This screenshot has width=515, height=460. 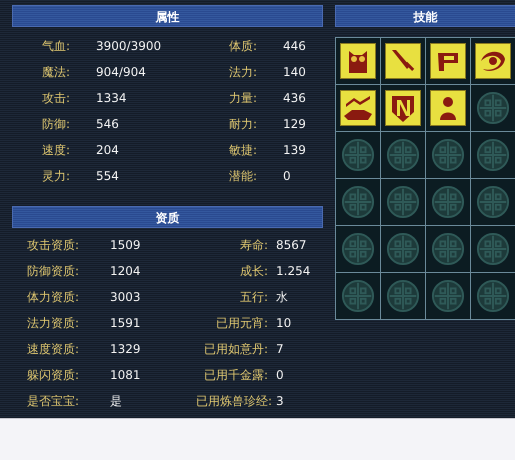 What do you see at coordinates (243, 46) in the screenshot?
I see `stat-label: 体质:` at bounding box center [243, 46].